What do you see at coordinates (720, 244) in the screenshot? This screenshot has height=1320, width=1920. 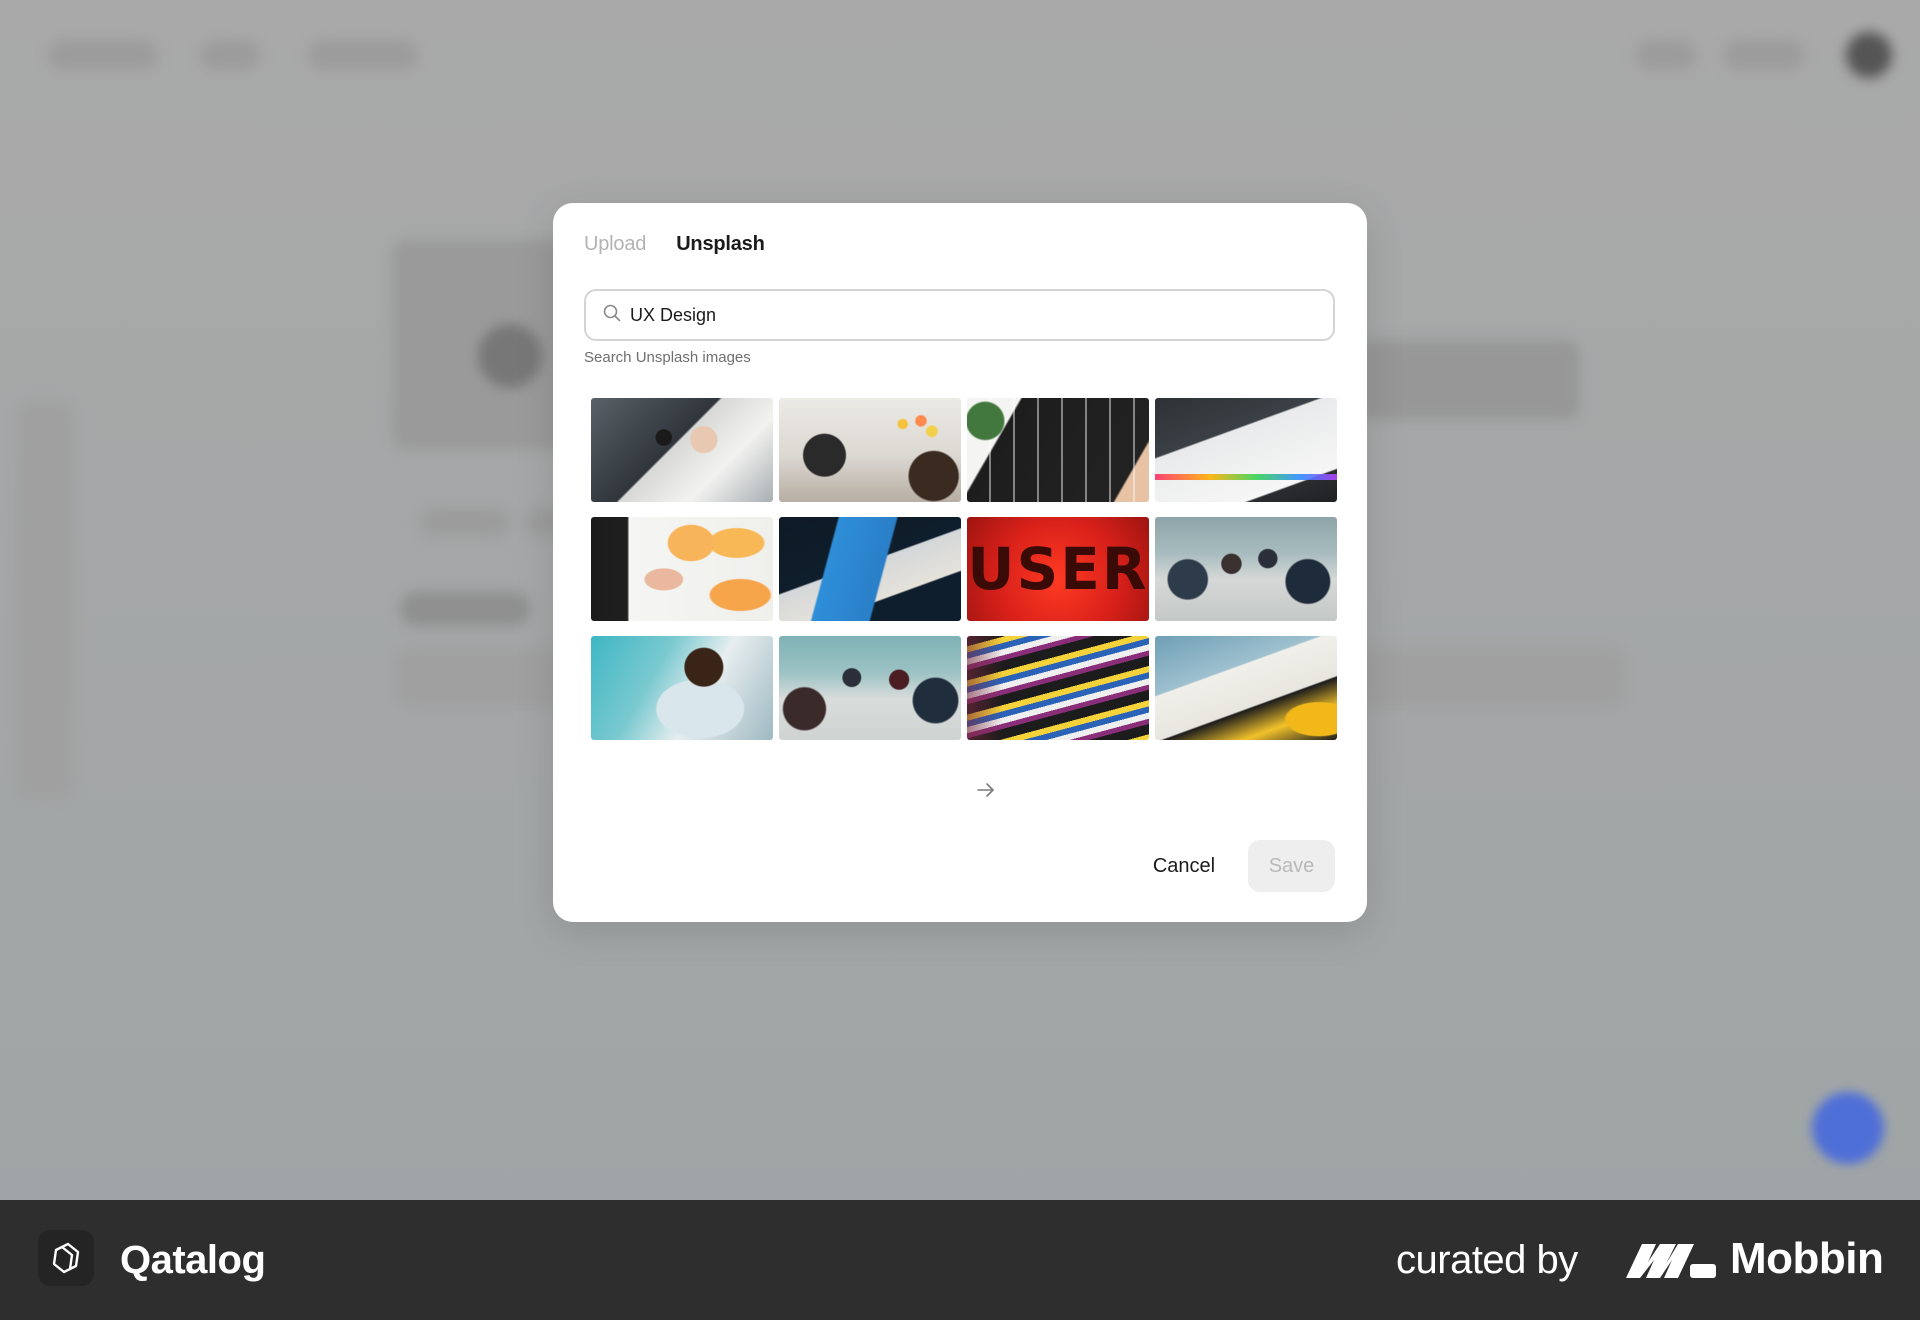 I see `tab-unsplash: Unsplash` at bounding box center [720, 244].